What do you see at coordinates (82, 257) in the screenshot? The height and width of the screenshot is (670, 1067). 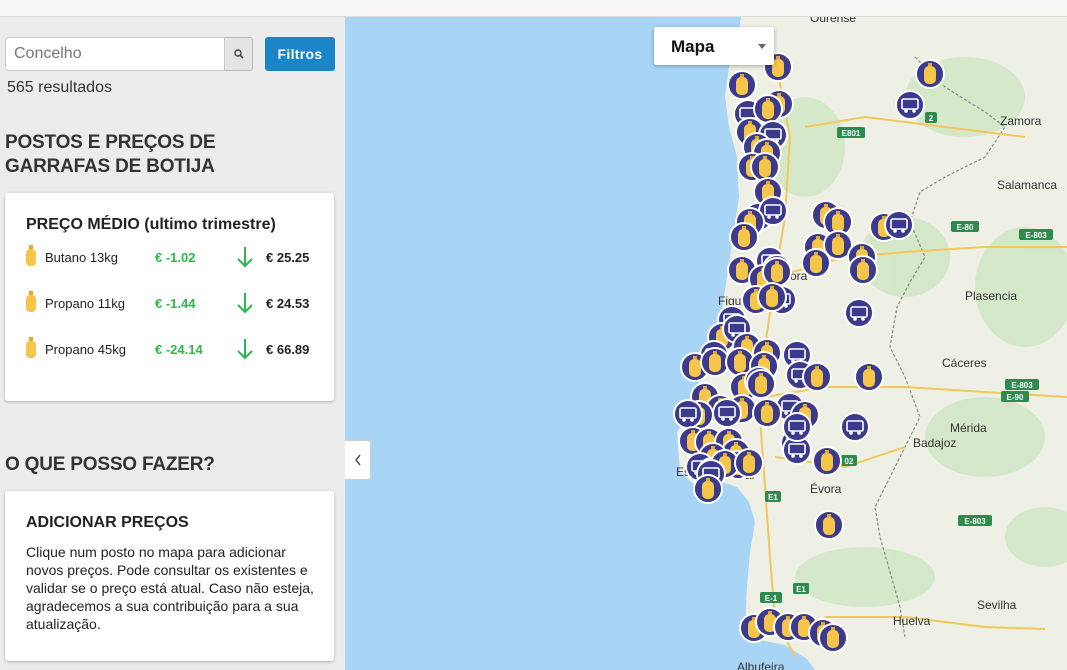 I see `product-name: Butano 13kg` at bounding box center [82, 257].